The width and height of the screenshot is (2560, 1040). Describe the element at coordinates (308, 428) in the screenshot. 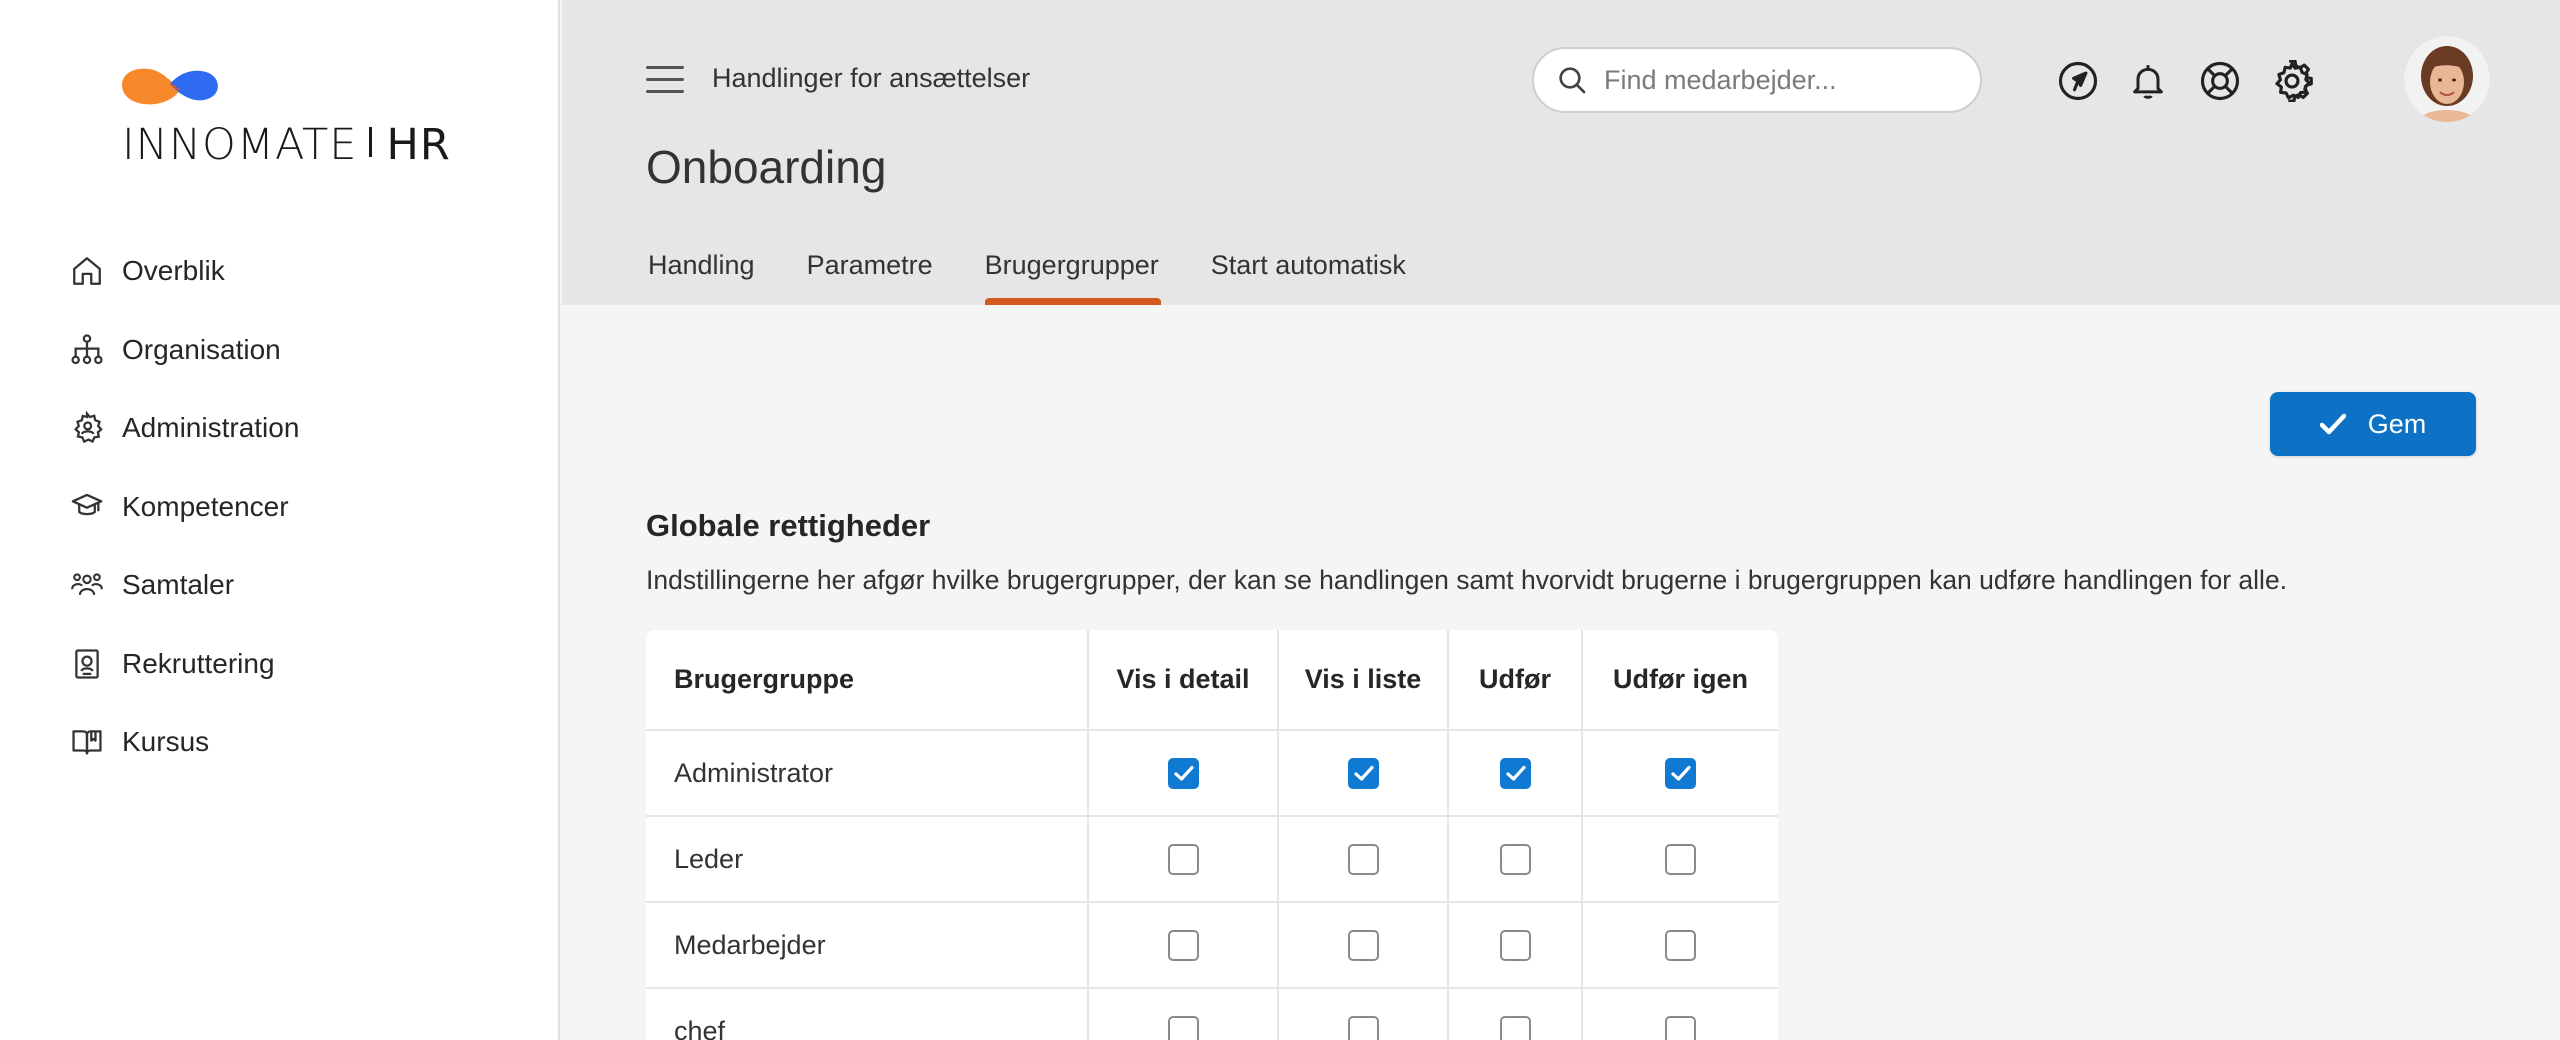

I see `sidebar-item-administration: Administration` at that location.